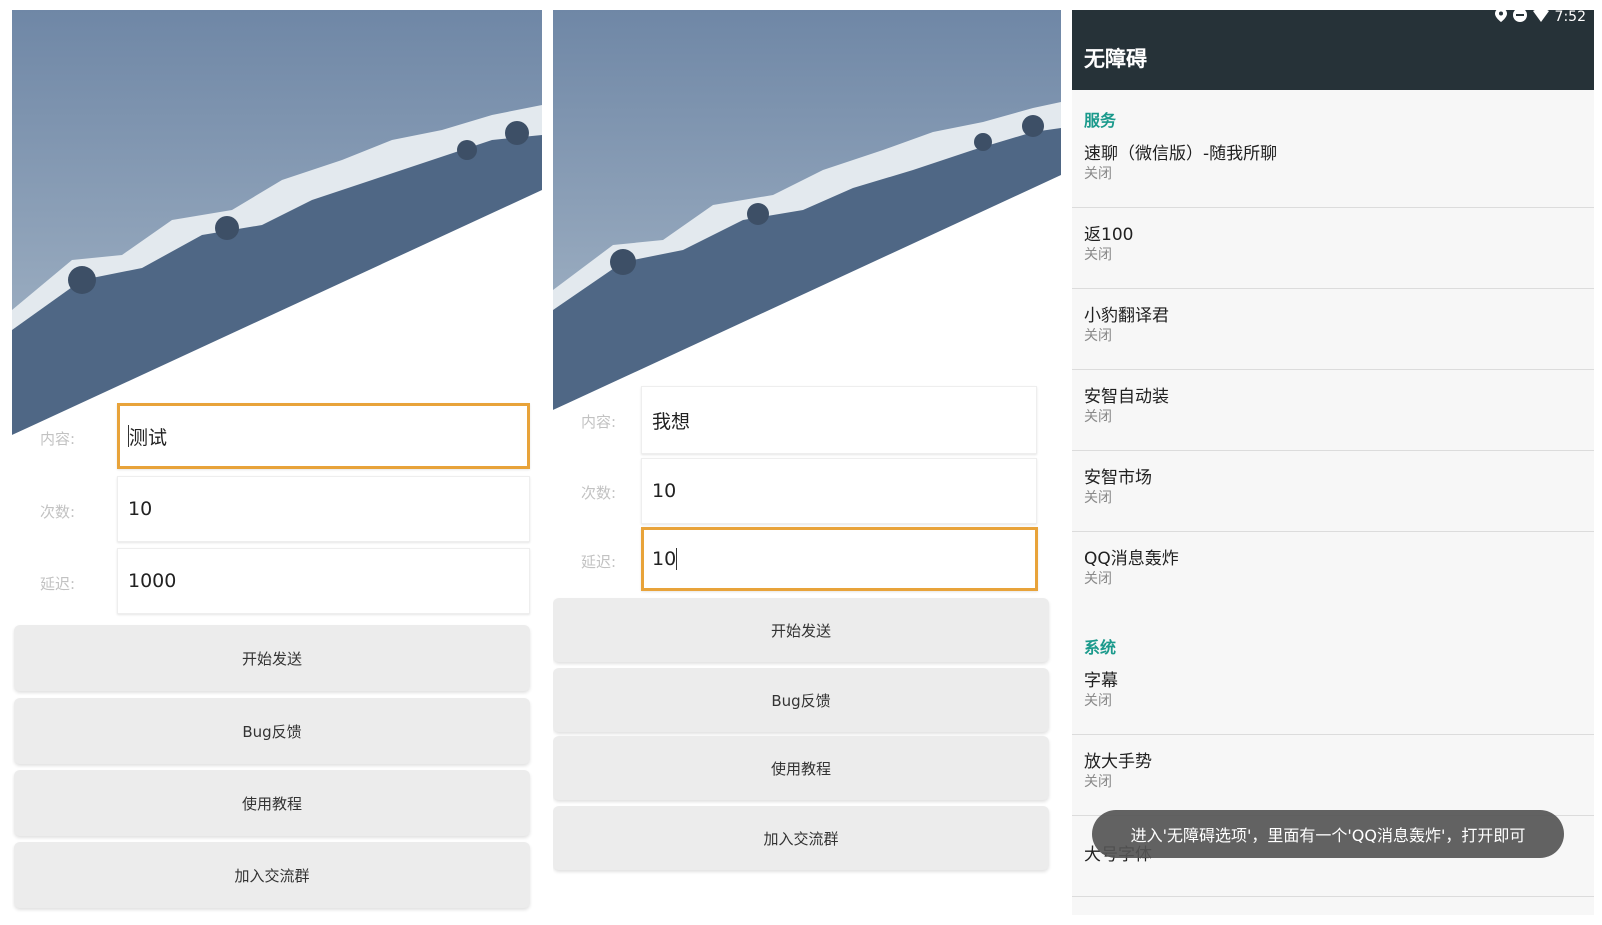 The height and width of the screenshot is (925, 1602). I want to click on list-item: 速聊（微信版）-随我所聊 关闭, so click(1333, 167).